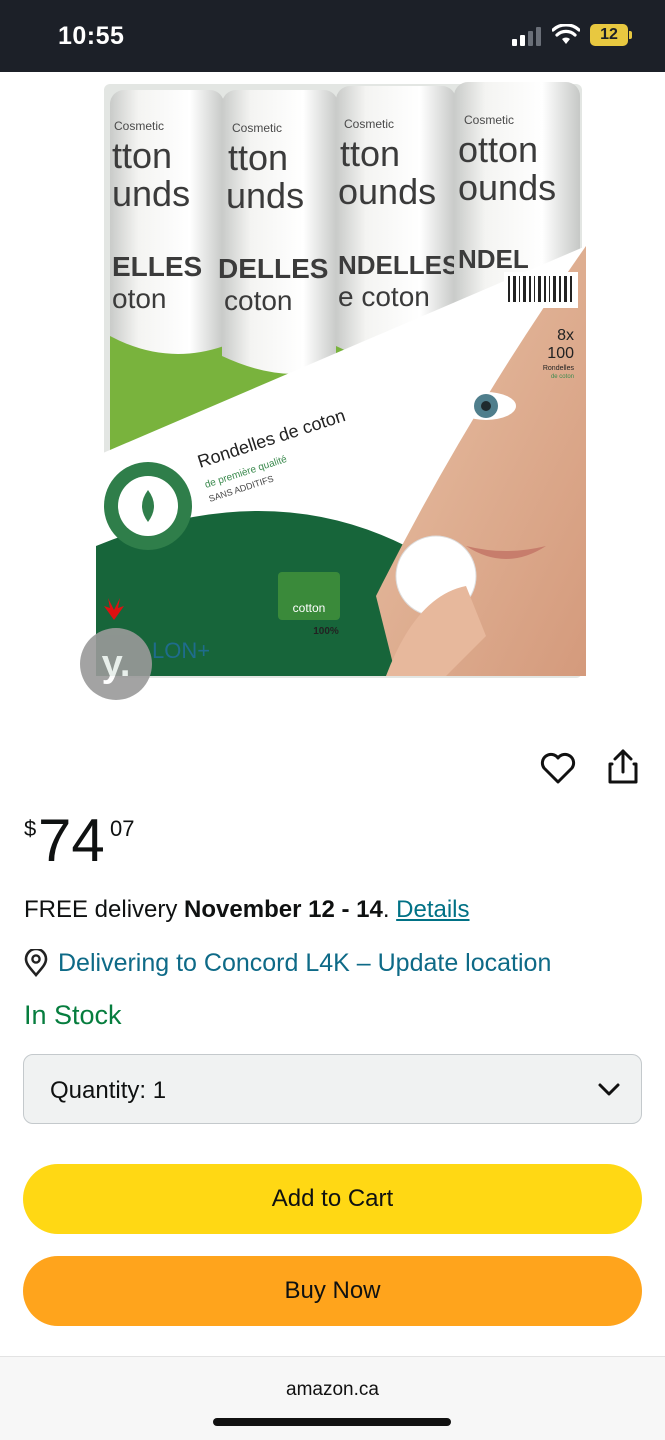 The width and height of the screenshot is (665, 1440). What do you see at coordinates (432, 909) in the screenshot?
I see `details-link: Details` at bounding box center [432, 909].